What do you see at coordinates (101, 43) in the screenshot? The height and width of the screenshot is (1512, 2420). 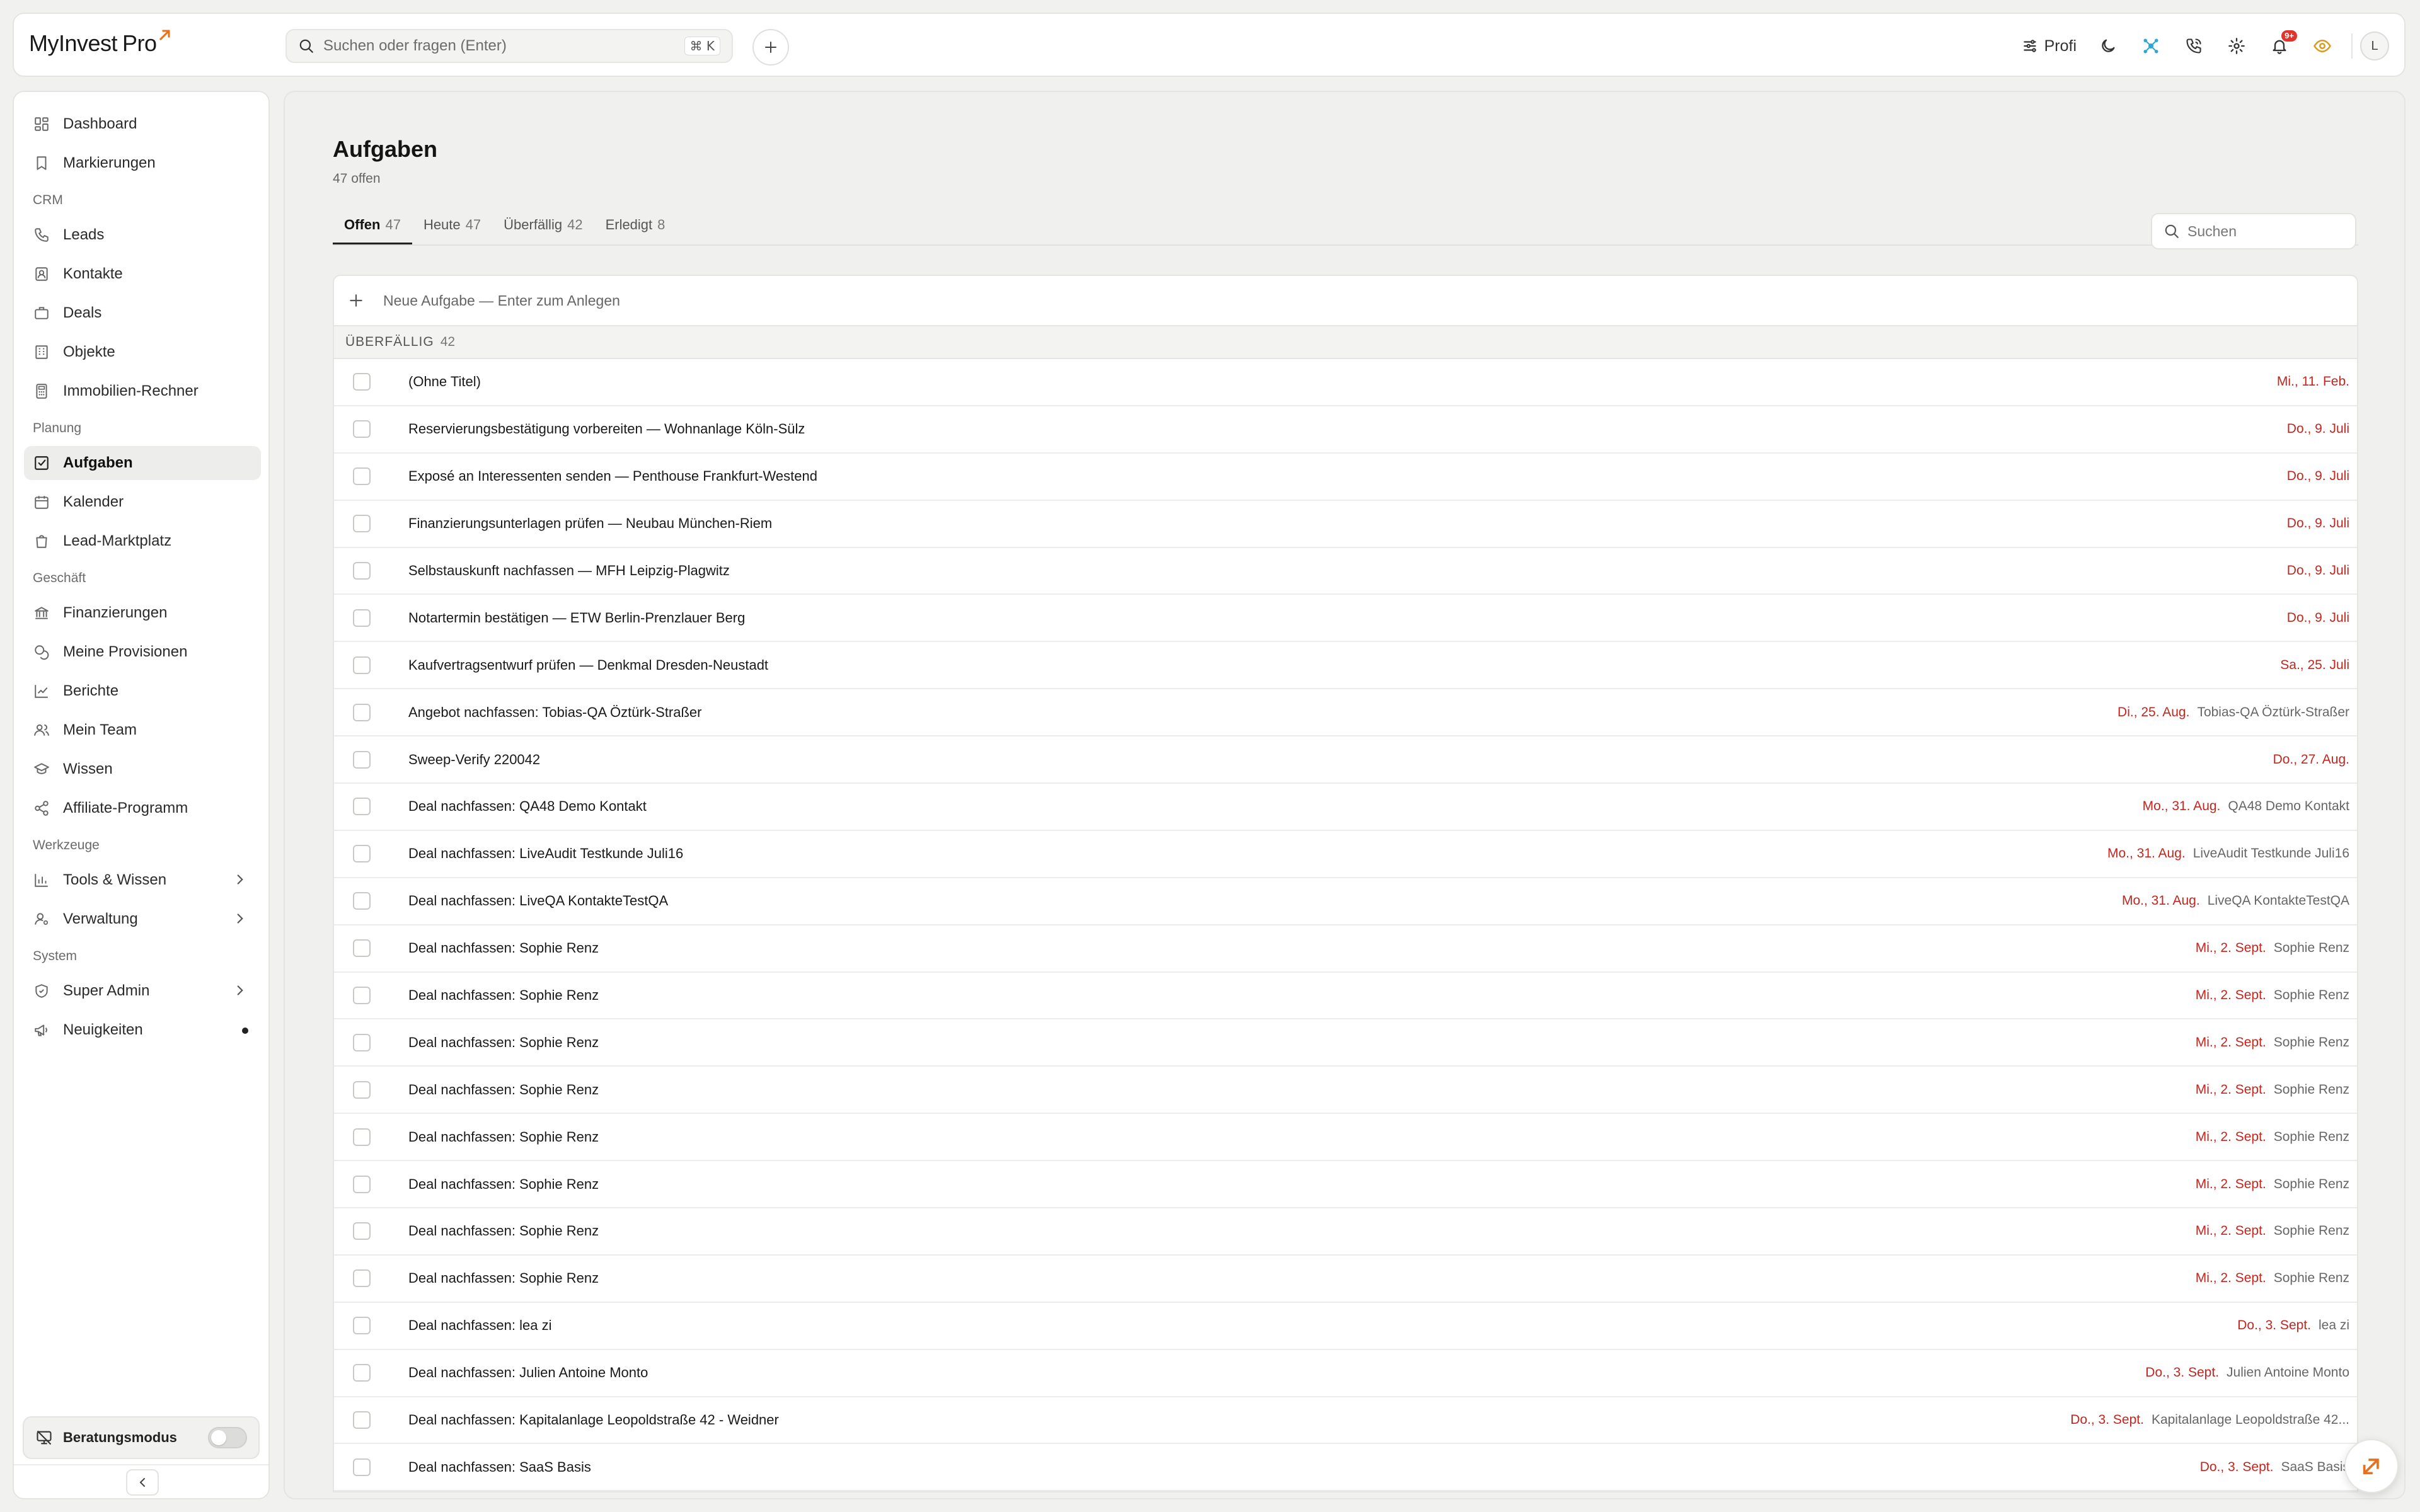 I see `brand-logo: MyInvest Pro` at bounding box center [101, 43].